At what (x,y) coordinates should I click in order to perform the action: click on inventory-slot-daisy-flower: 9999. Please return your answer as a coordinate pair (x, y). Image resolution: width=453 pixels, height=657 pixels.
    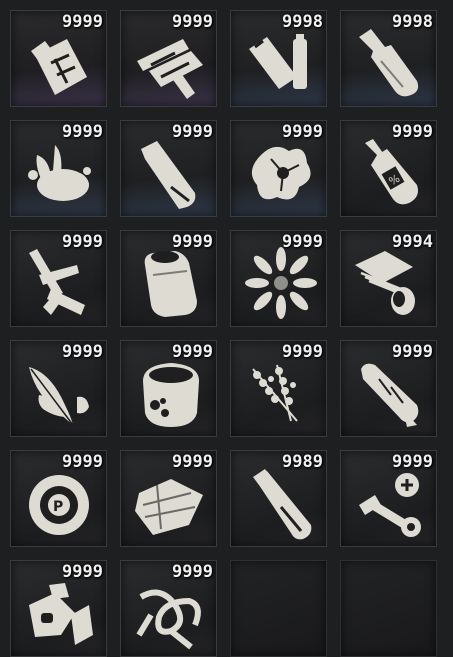
    Looking at the image, I should click on (278, 278).